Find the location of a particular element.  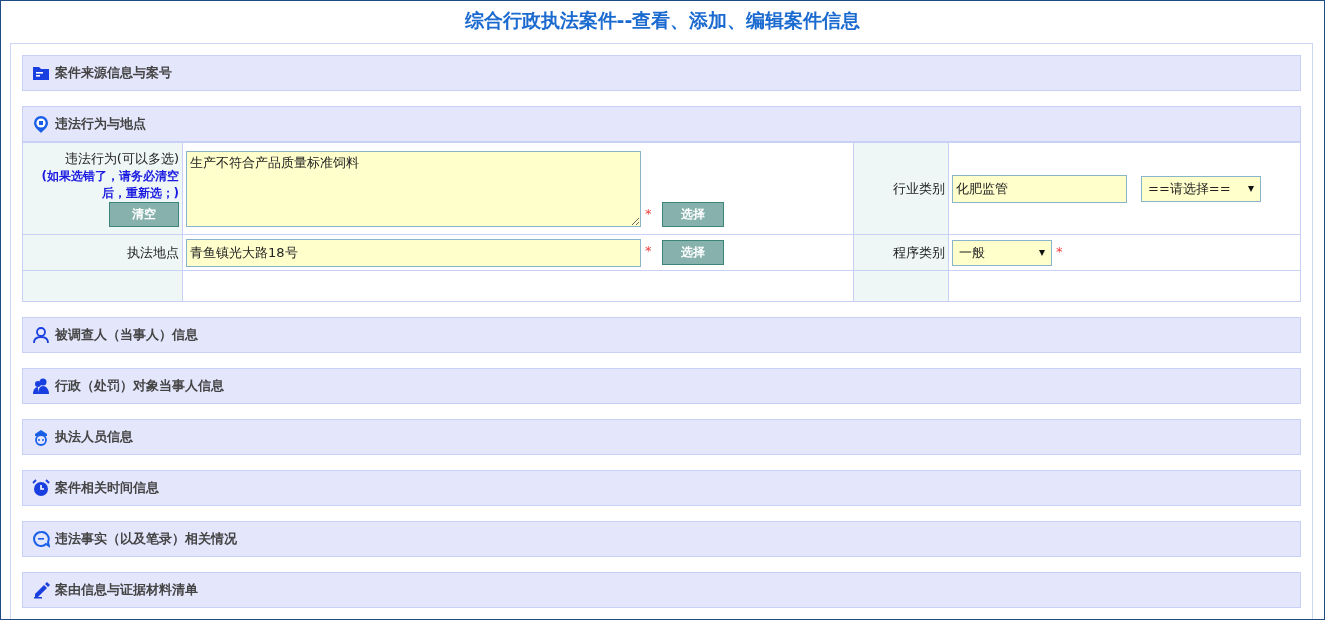

chat-bubble-icon is located at coordinates (41, 539).